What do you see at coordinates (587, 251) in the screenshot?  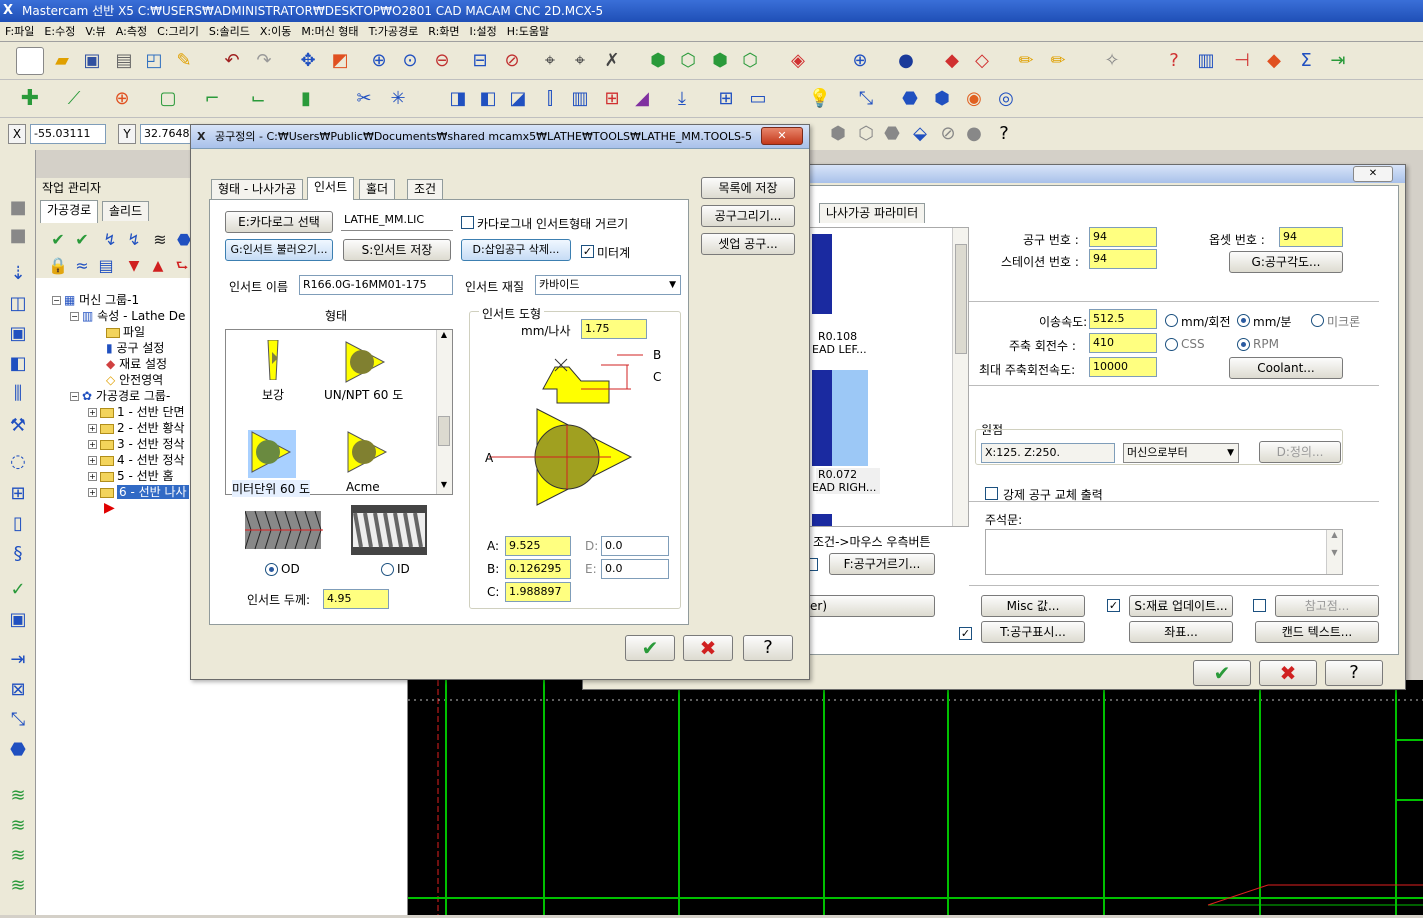 I see `metric-checkbox: ✓` at bounding box center [587, 251].